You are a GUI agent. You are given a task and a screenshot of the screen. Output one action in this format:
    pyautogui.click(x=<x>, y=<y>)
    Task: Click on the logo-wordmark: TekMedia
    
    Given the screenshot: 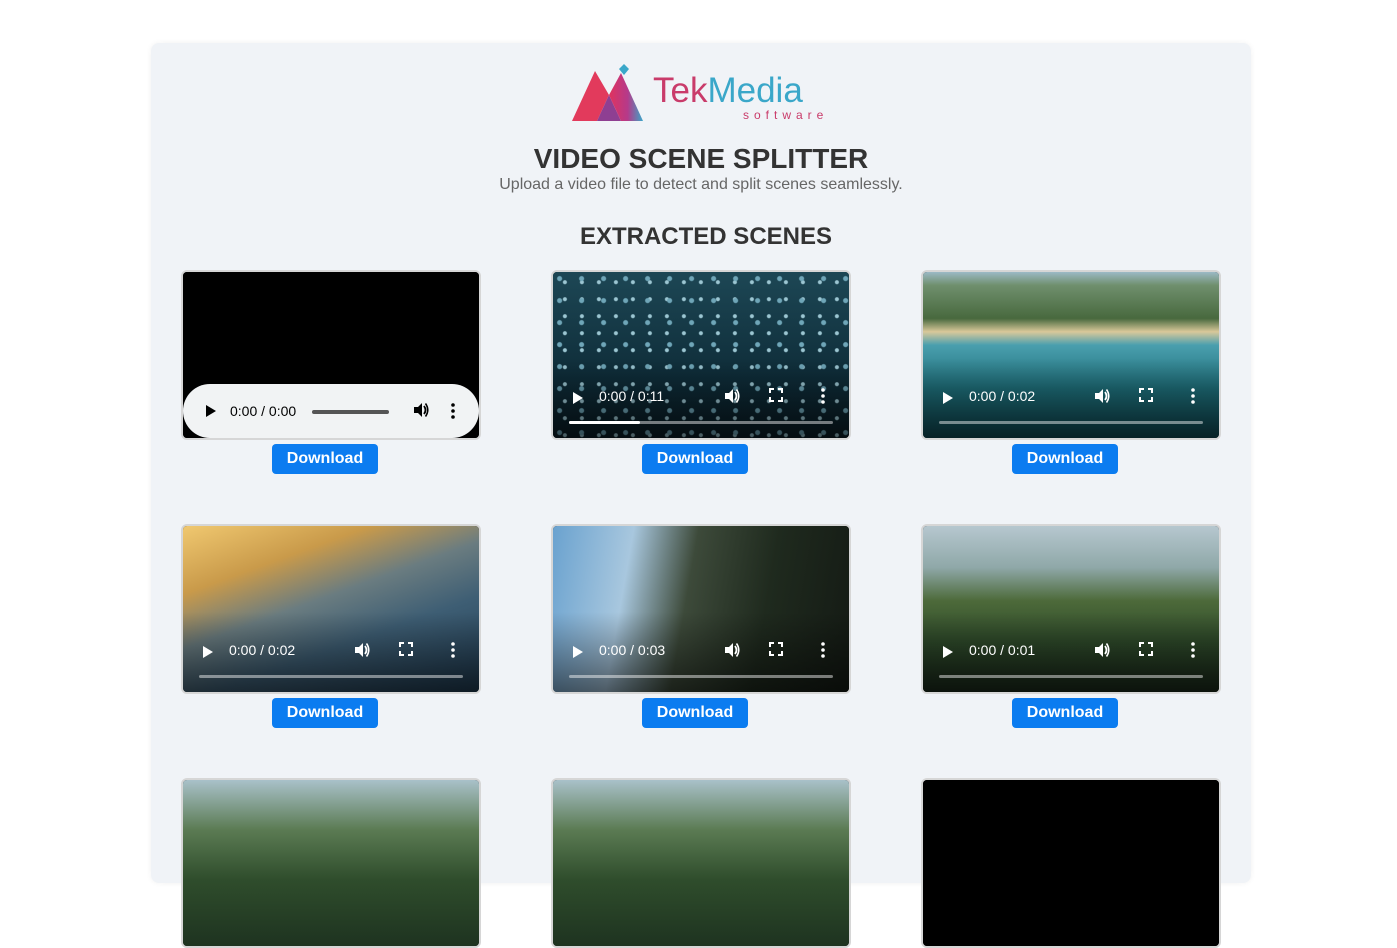 What is the action you would take?
    pyautogui.click(x=728, y=90)
    